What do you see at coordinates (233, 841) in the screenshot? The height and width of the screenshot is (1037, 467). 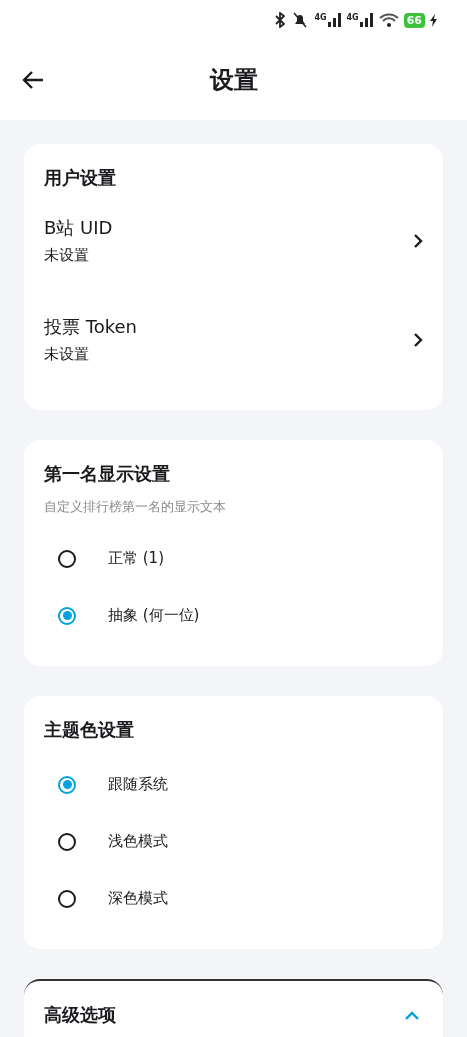 I see `radio-option: 浅色模式` at bounding box center [233, 841].